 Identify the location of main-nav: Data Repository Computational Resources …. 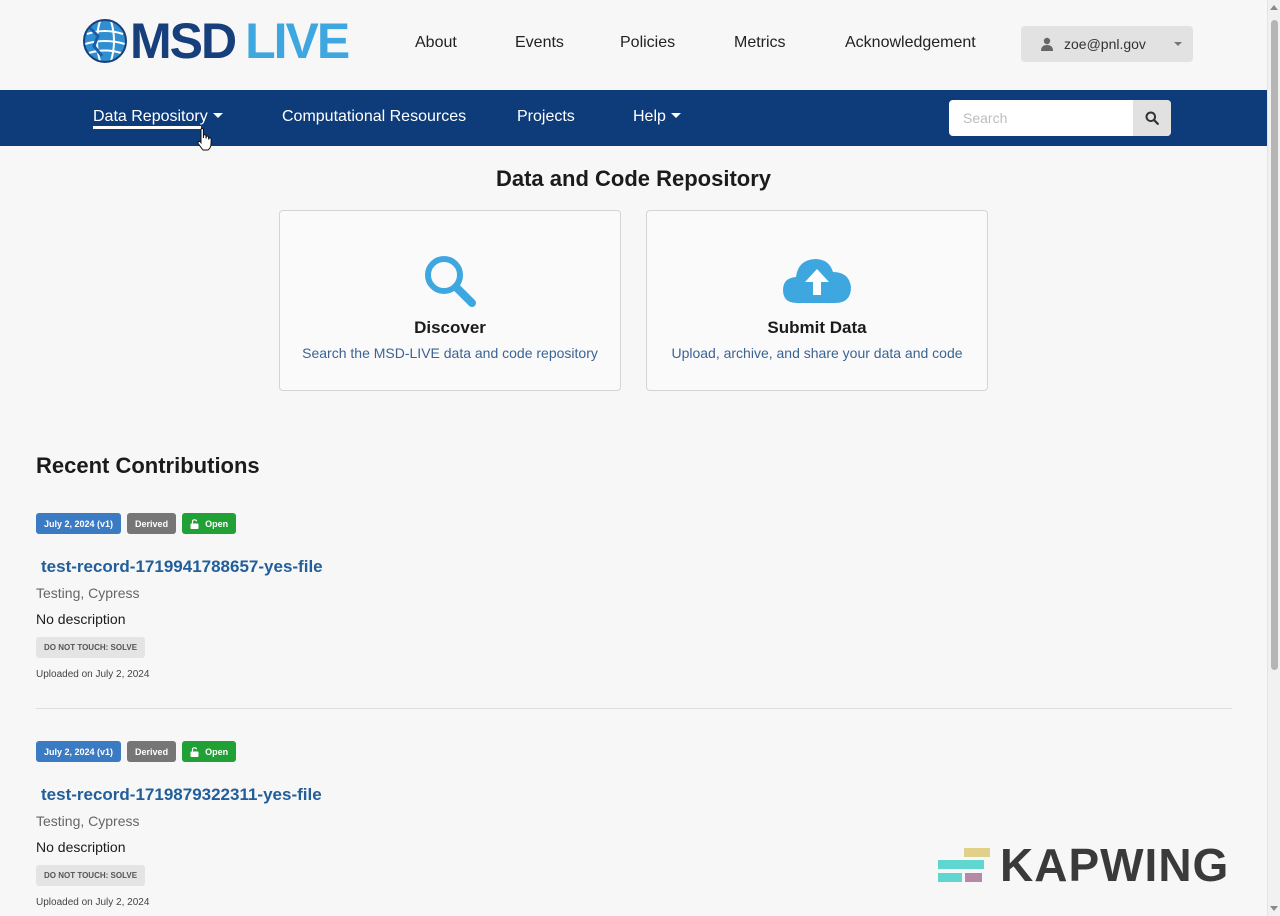
(633, 120).